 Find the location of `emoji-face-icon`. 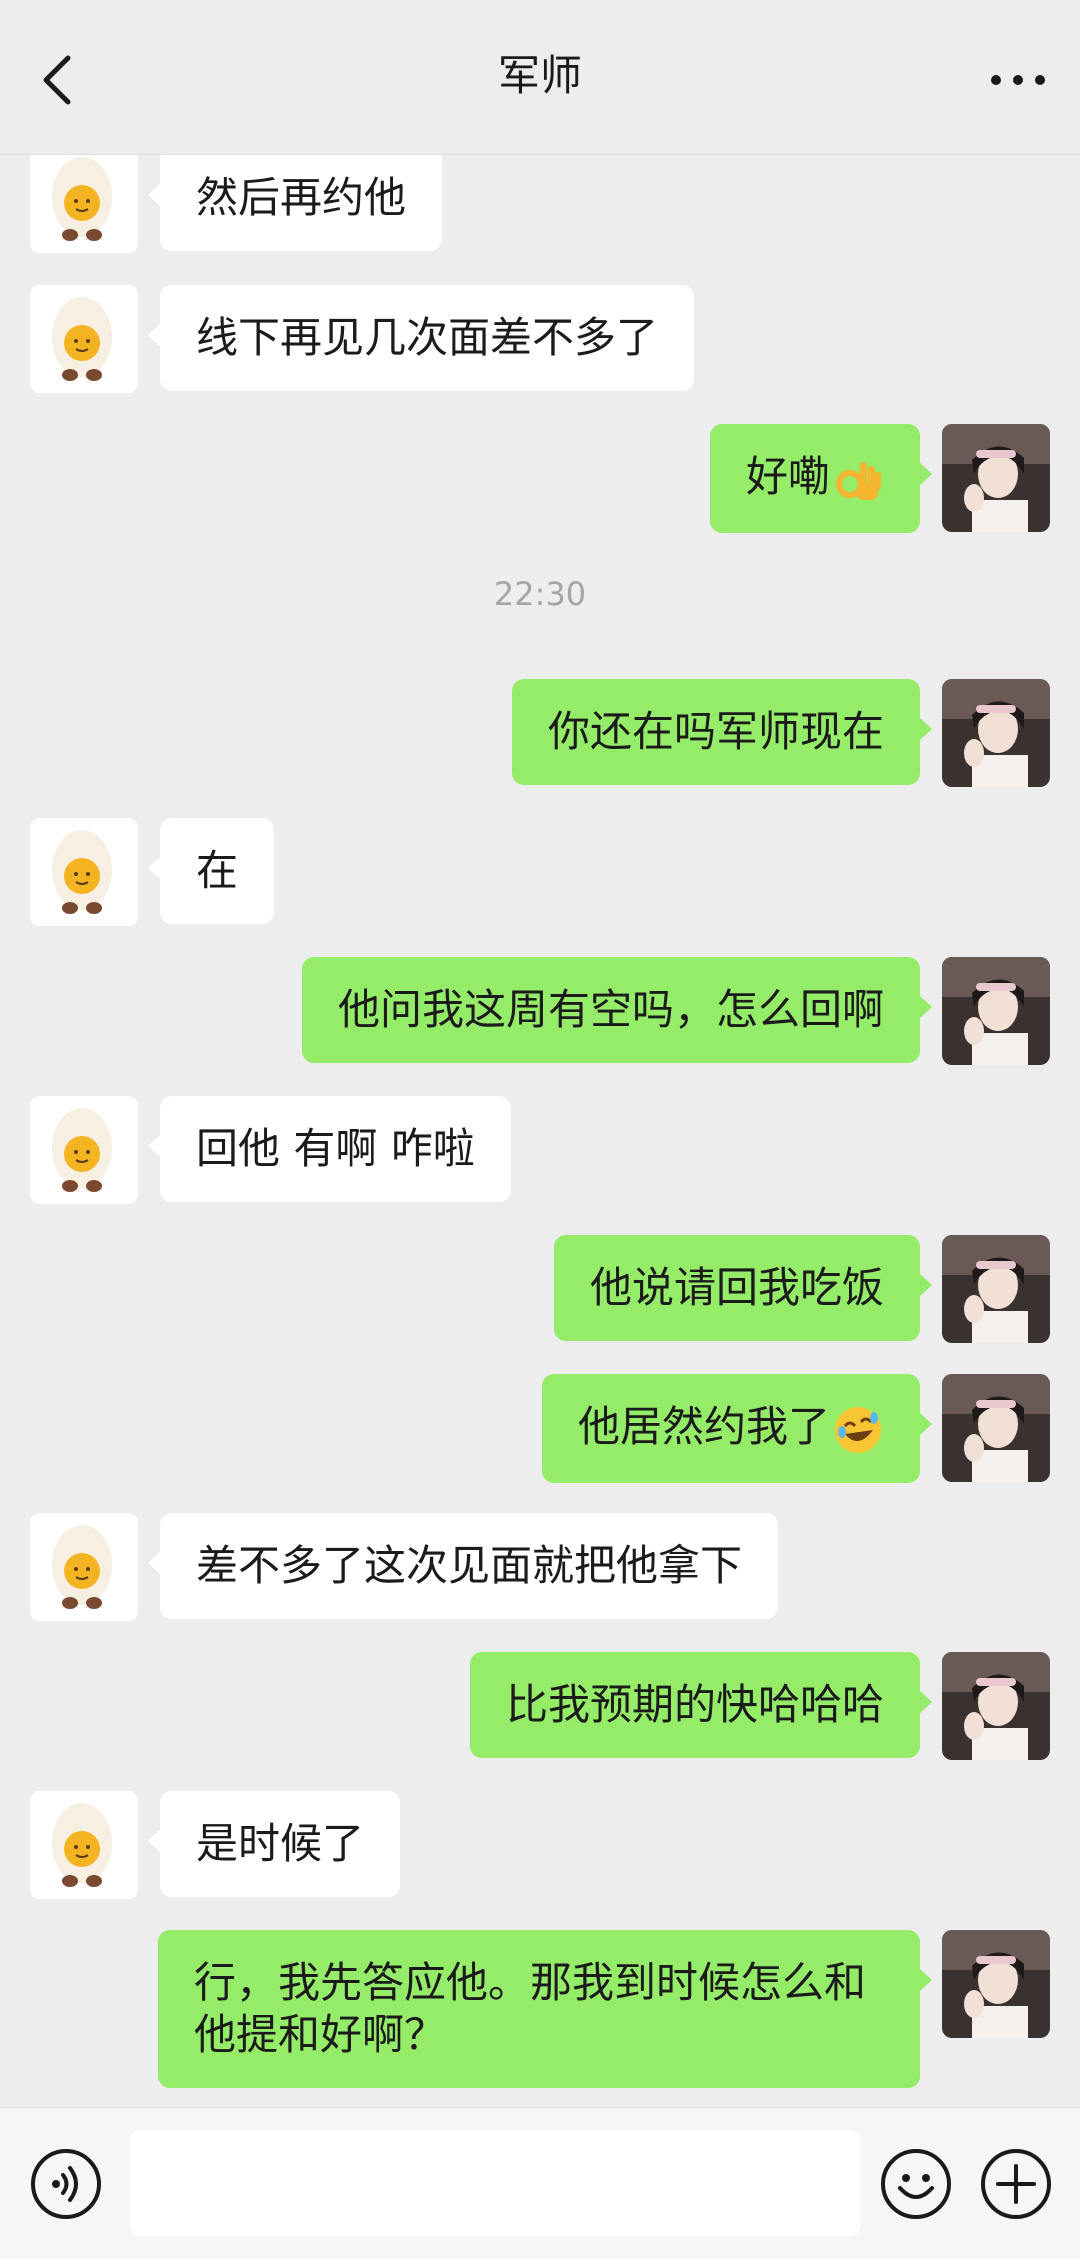

emoji-face-icon is located at coordinates (916, 2184).